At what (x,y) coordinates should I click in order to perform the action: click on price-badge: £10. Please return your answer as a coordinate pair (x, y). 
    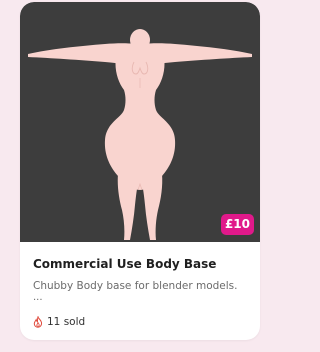
    Looking at the image, I should click on (237, 224).